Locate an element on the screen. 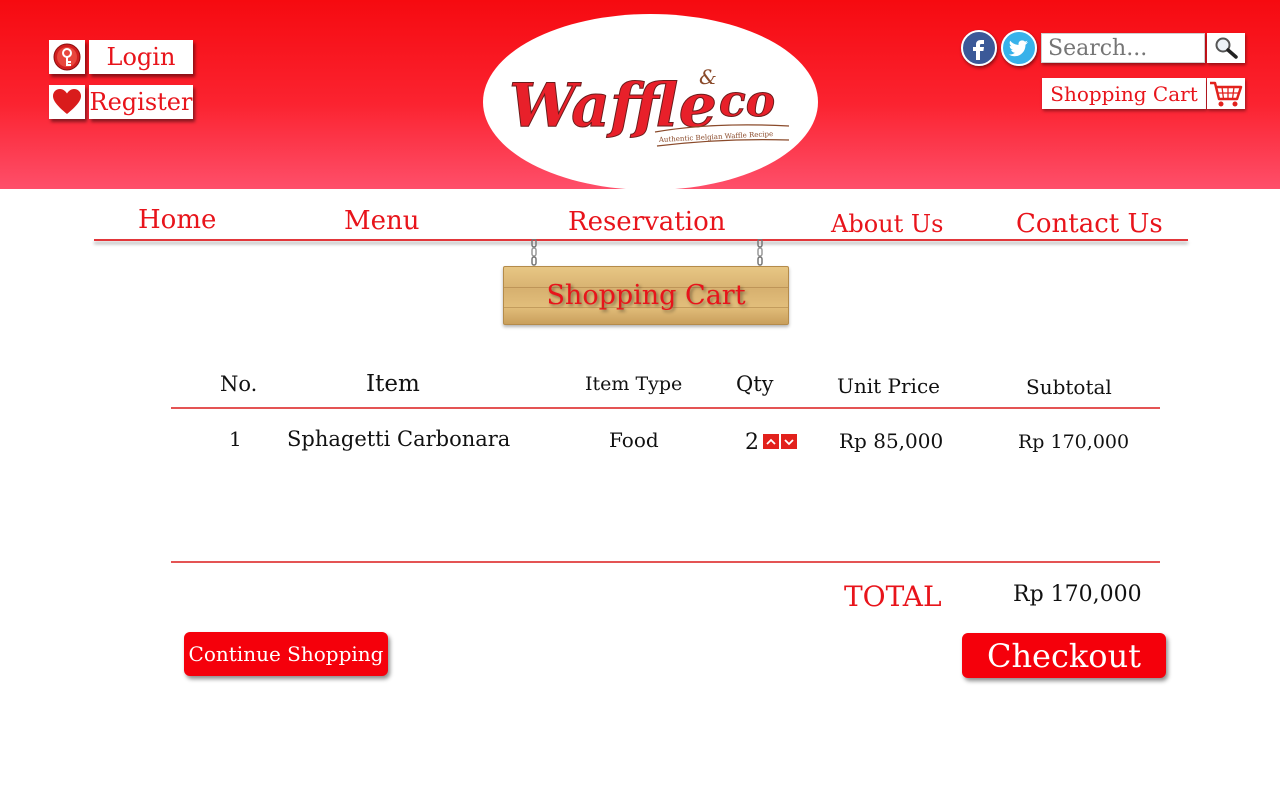  register-link: Register is located at coordinates (121, 102).